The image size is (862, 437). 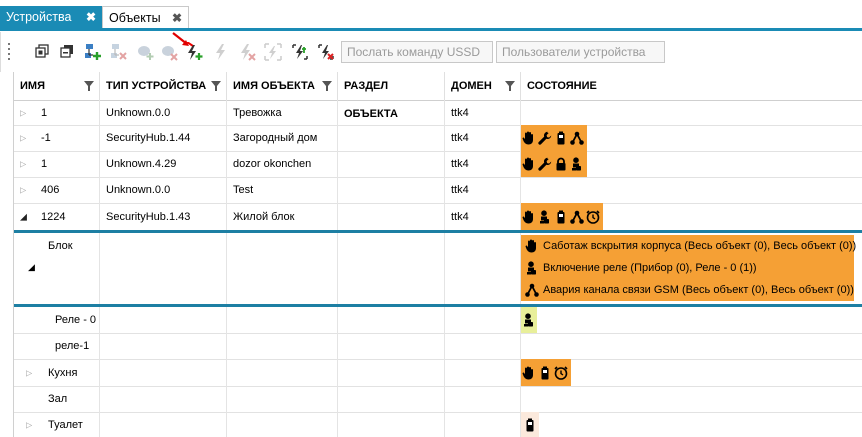 What do you see at coordinates (532, 290) in the screenshot?
I see `network-icon` at bounding box center [532, 290].